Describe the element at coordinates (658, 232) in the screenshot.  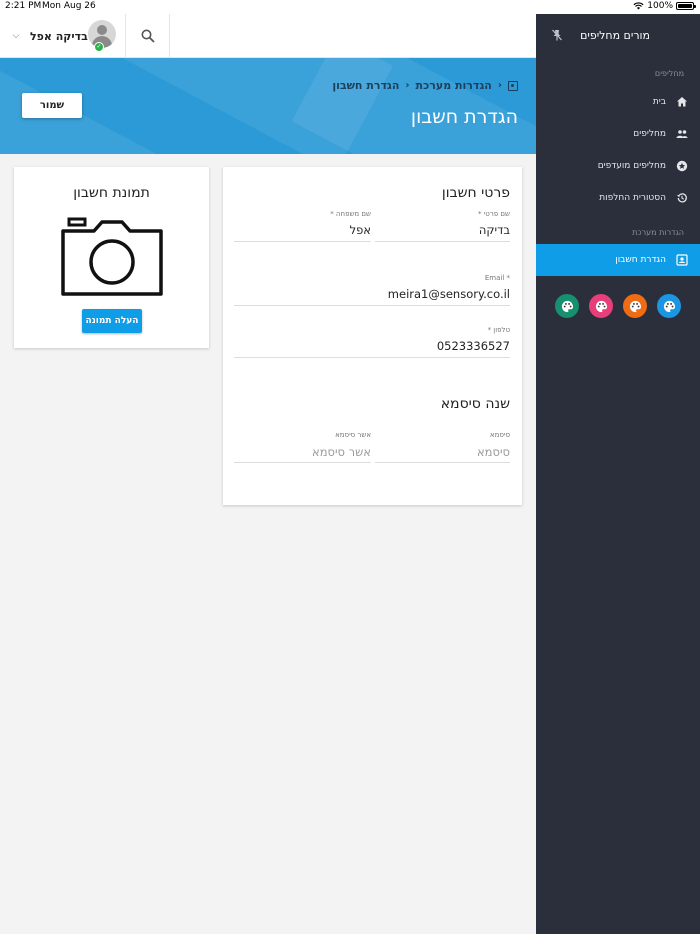
I see `sidebar-section-system-settings: הגדרות מערכת` at that location.